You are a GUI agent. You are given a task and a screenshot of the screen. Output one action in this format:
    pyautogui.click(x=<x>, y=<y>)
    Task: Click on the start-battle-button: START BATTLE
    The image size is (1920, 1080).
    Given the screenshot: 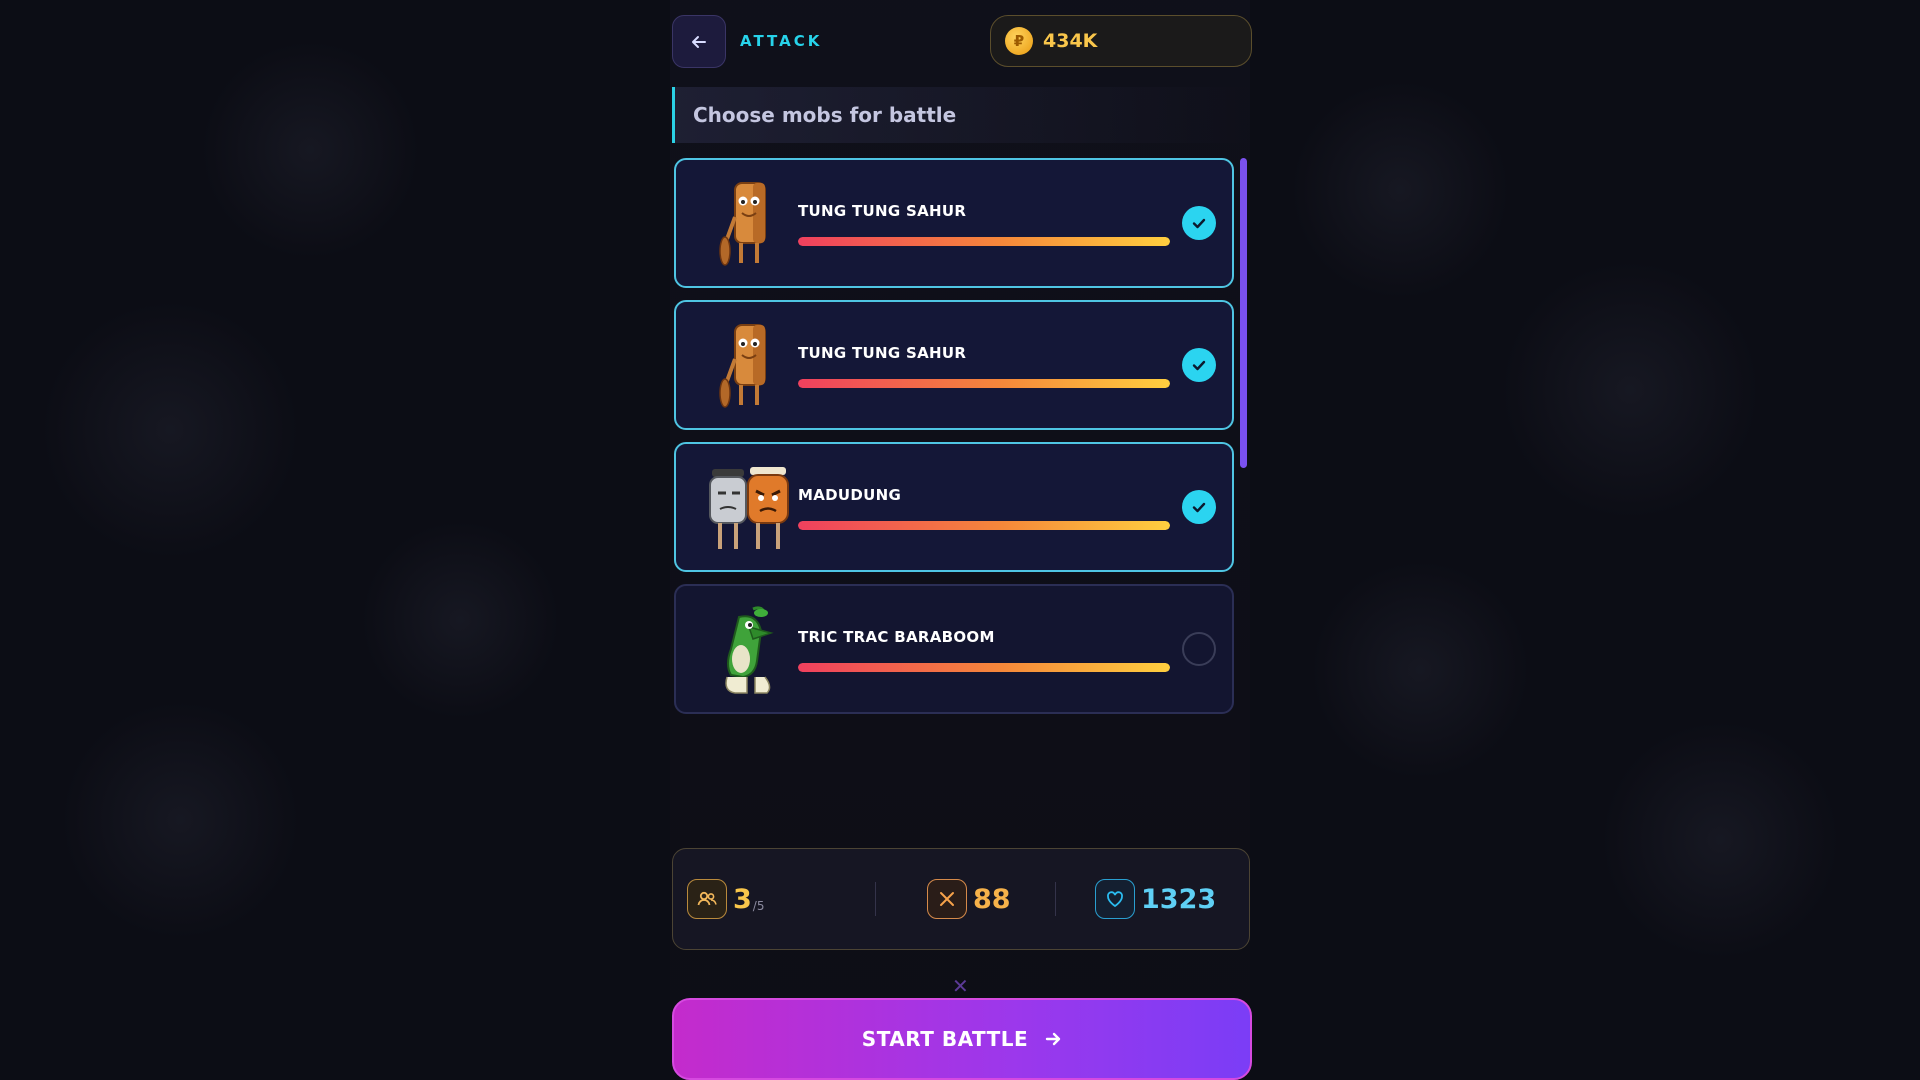 What is the action you would take?
    pyautogui.click(x=962, y=1039)
    